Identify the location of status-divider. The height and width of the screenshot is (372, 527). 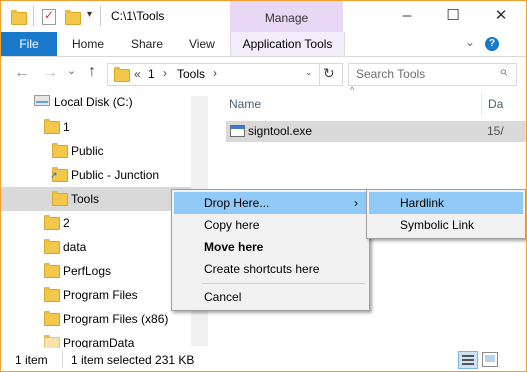
(62, 359).